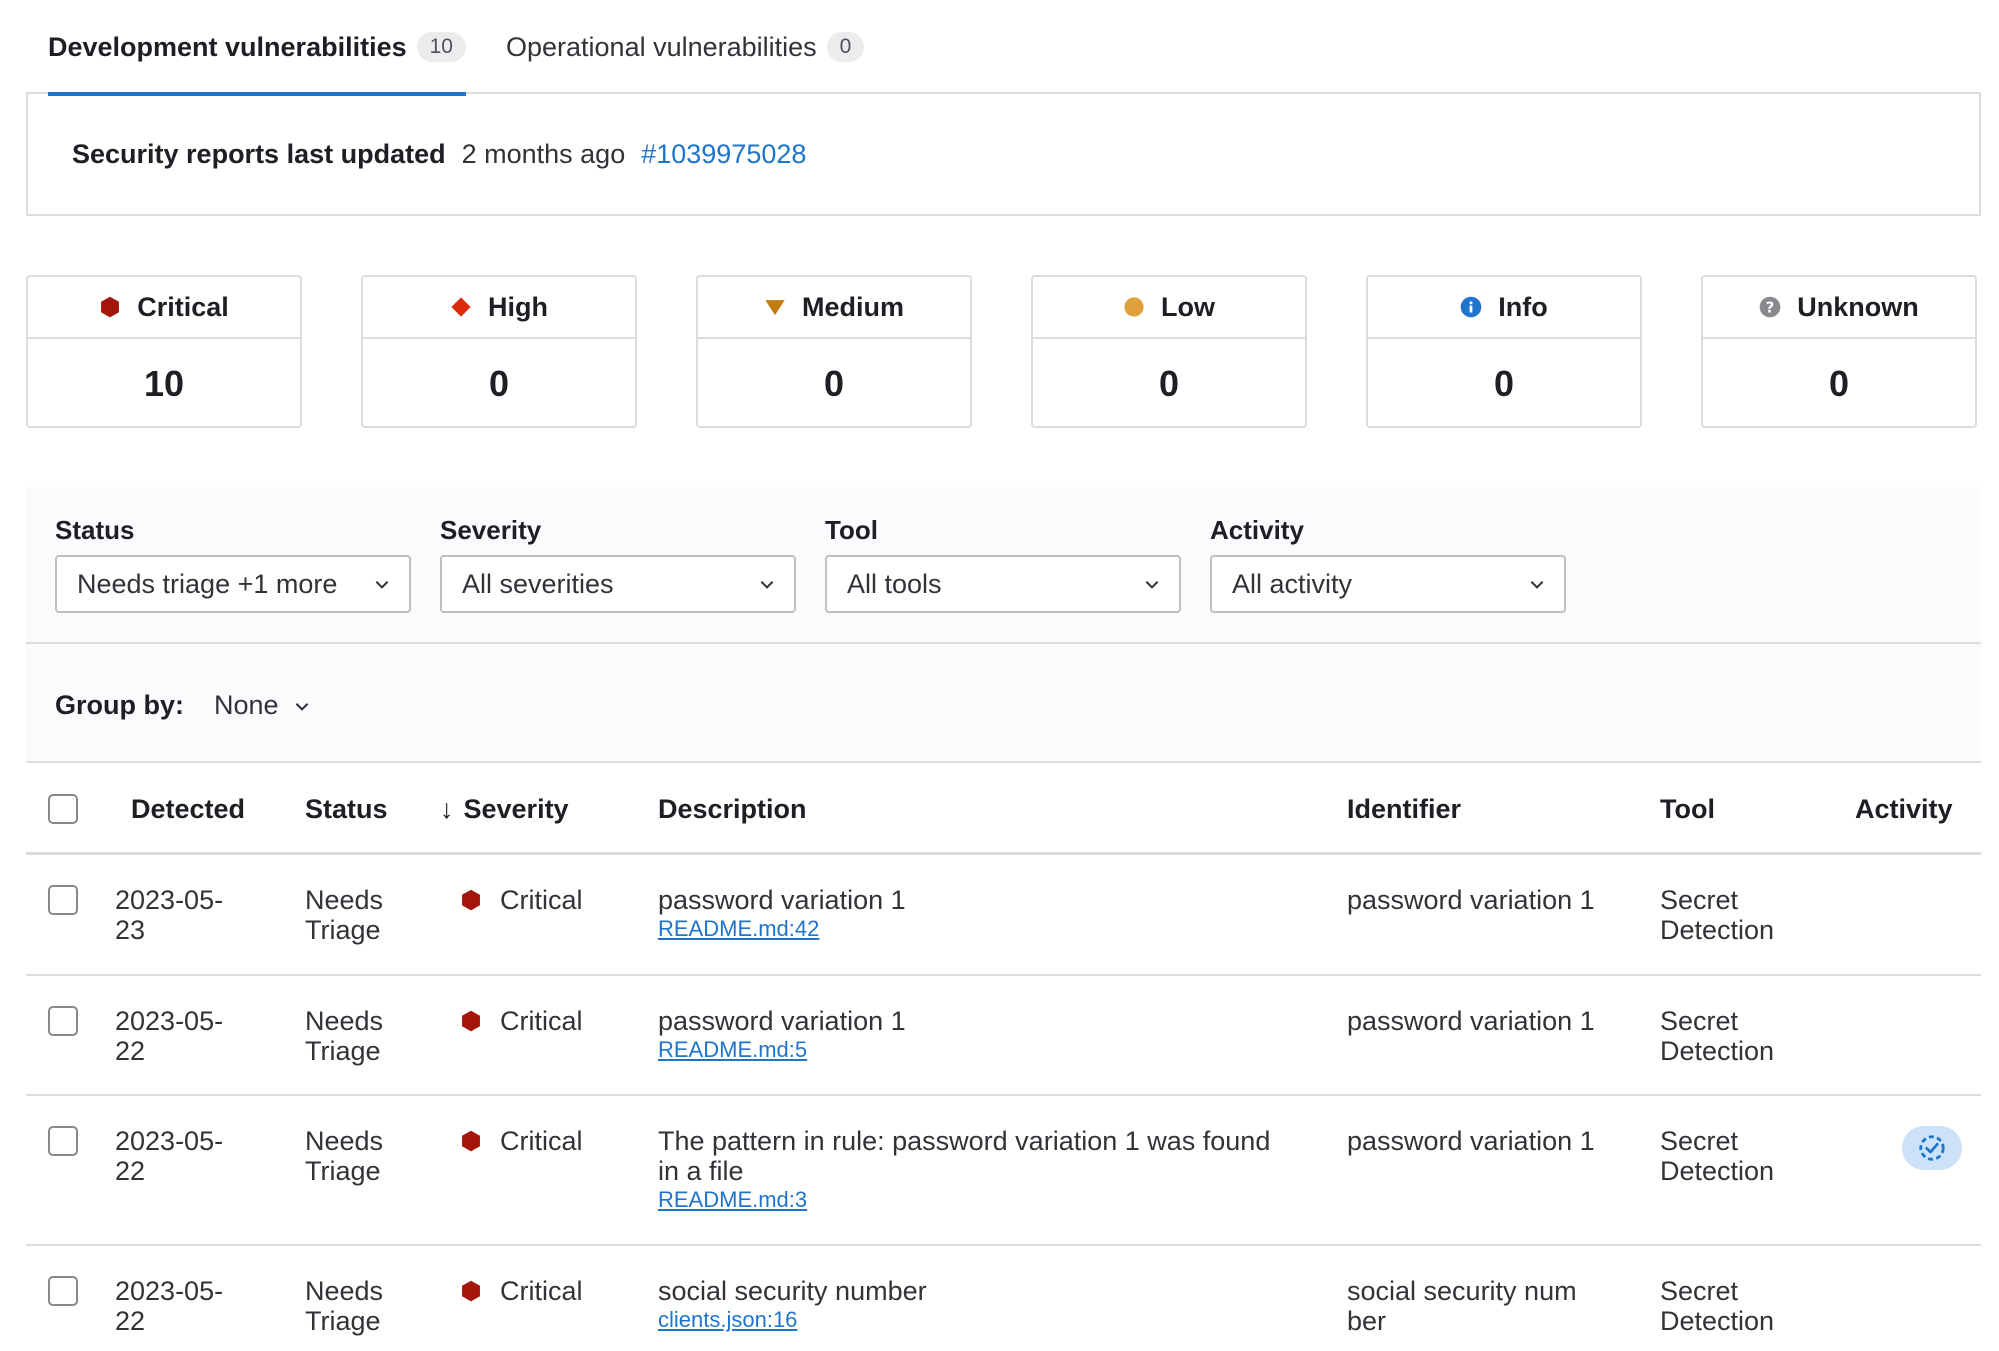 This screenshot has height=1351, width=1999. What do you see at coordinates (894, 583) in the screenshot?
I see `dropdown-value: All tools` at bounding box center [894, 583].